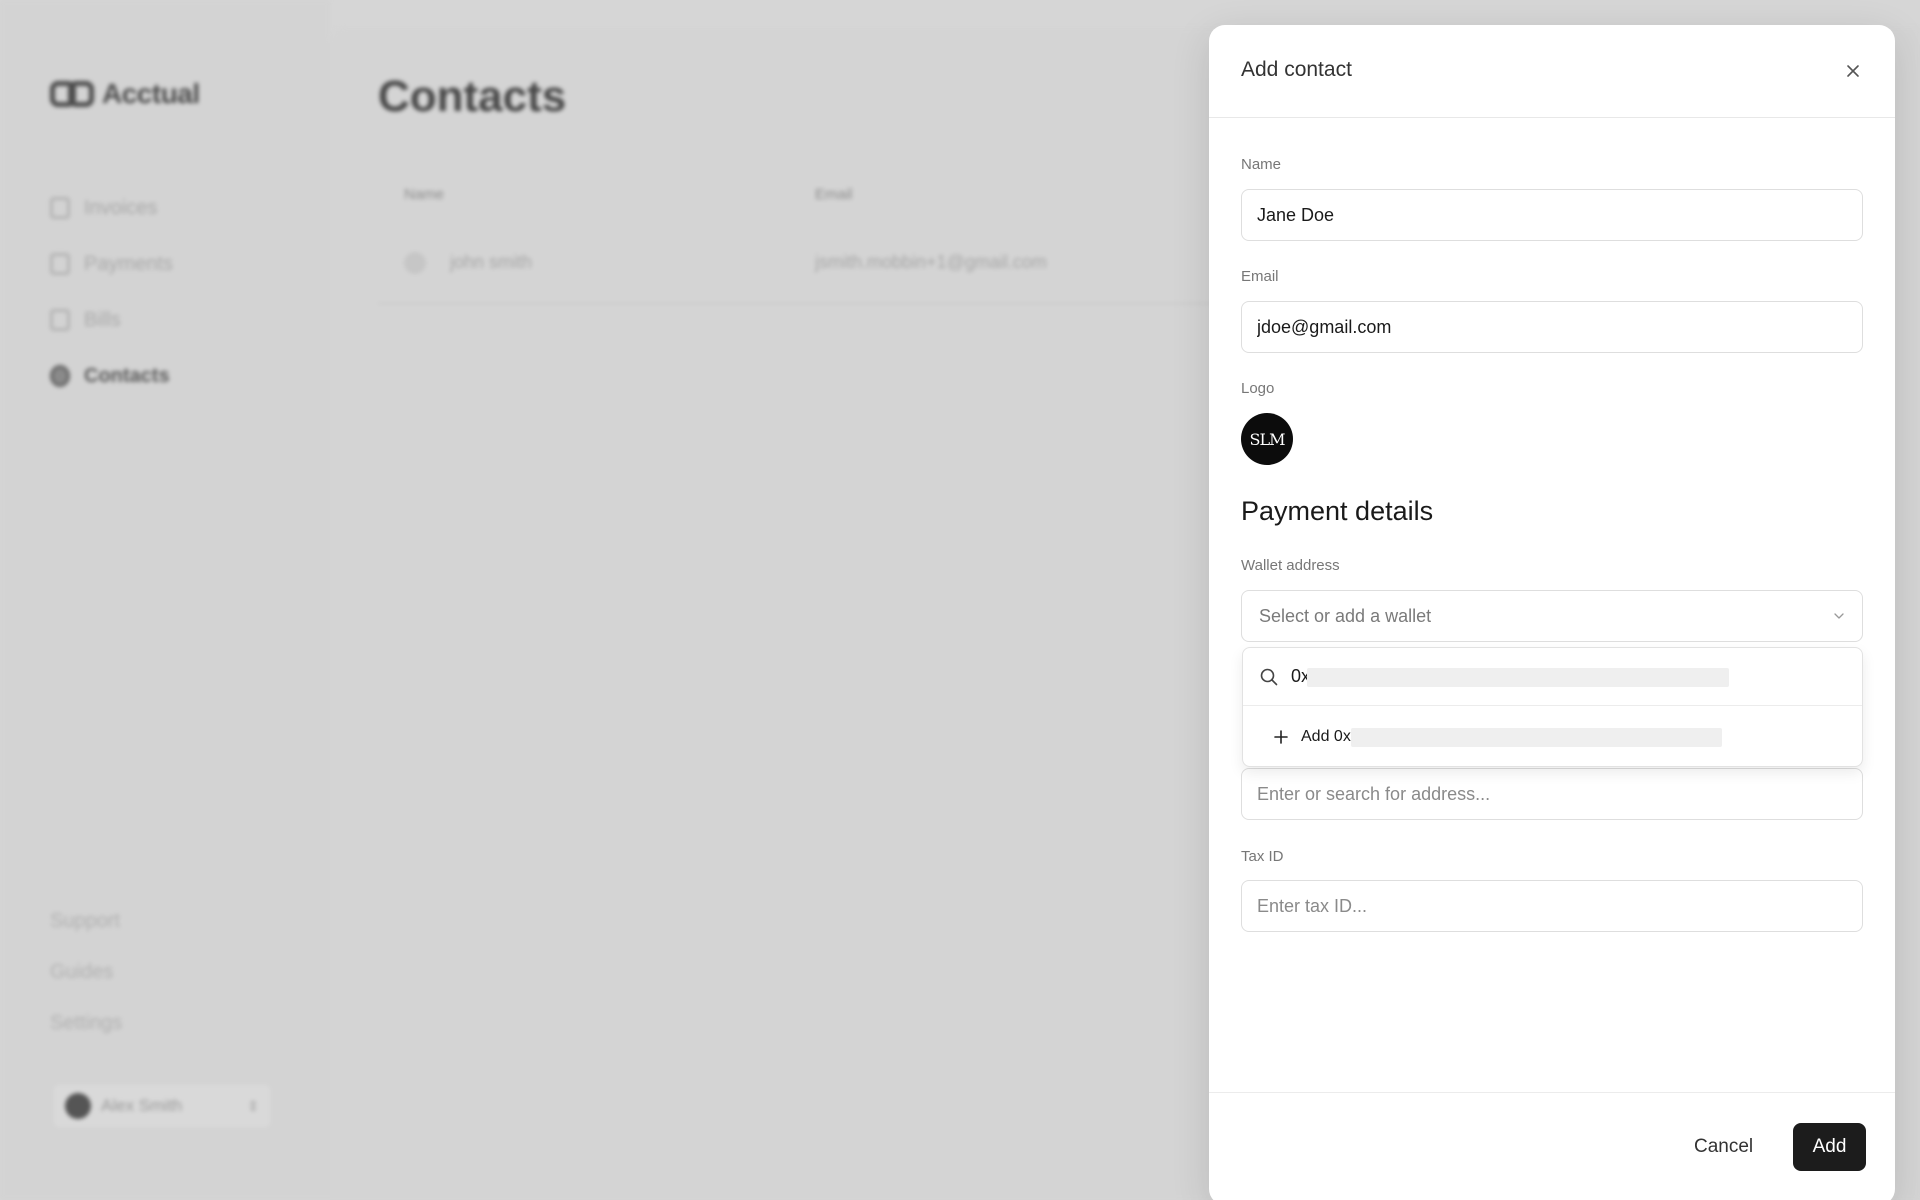 Image resolution: width=1920 pixels, height=1200 pixels. I want to click on sidebar-item-invoices: Invoices, so click(111, 208).